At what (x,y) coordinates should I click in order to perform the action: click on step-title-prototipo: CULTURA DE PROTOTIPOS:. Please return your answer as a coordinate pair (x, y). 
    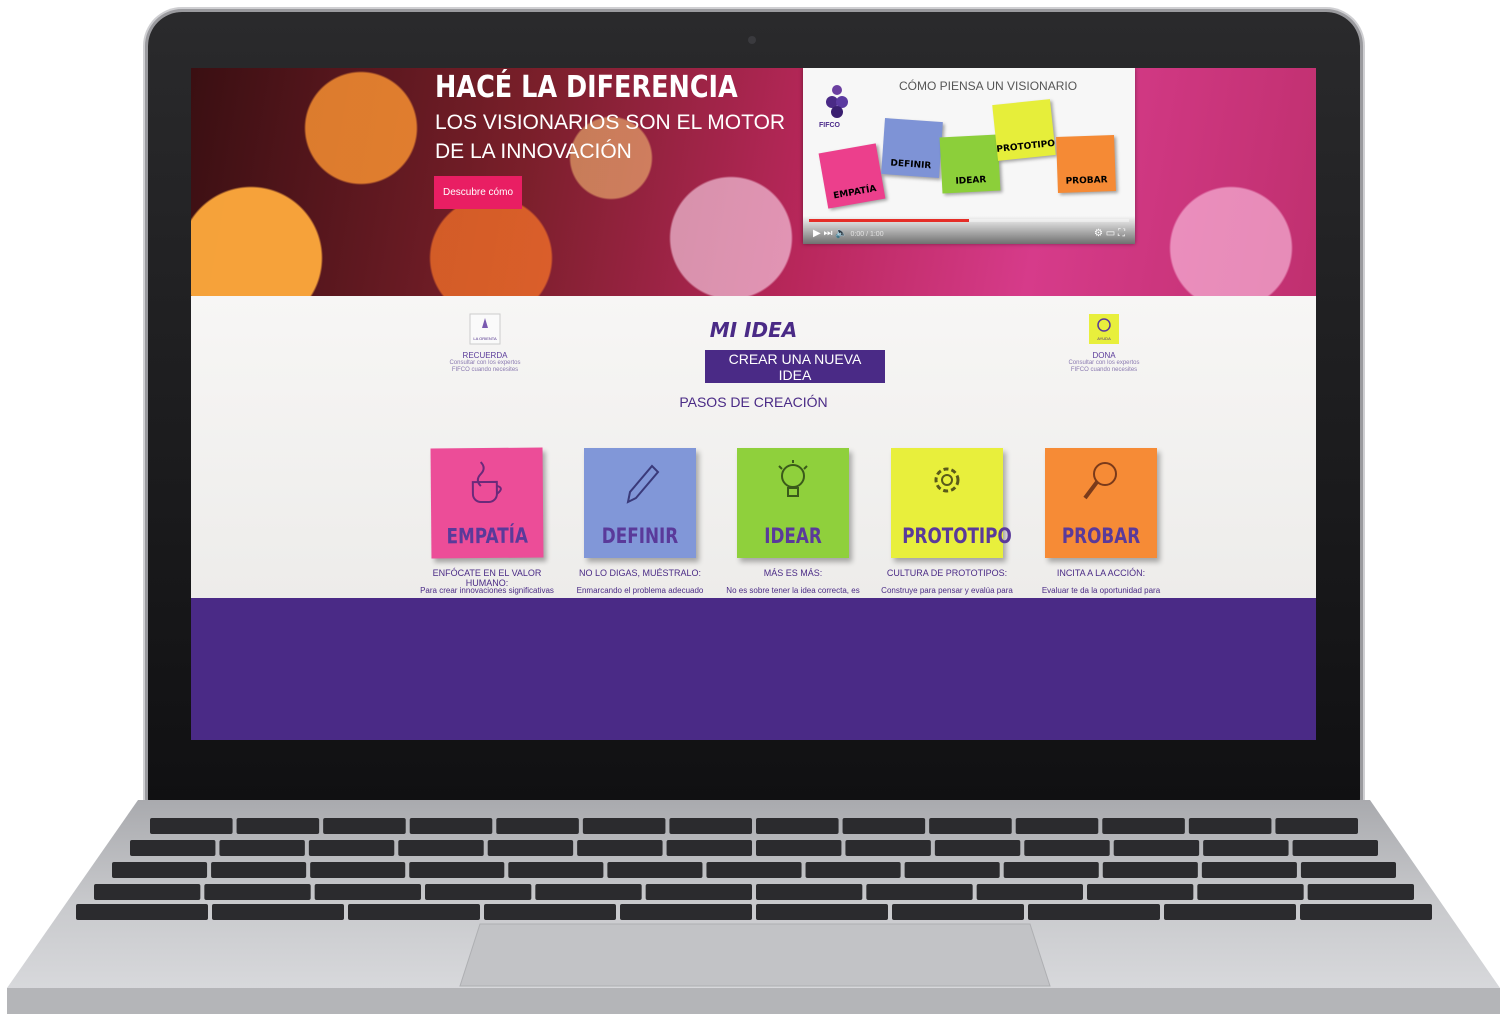
    Looking at the image, I should click on (947, 573).